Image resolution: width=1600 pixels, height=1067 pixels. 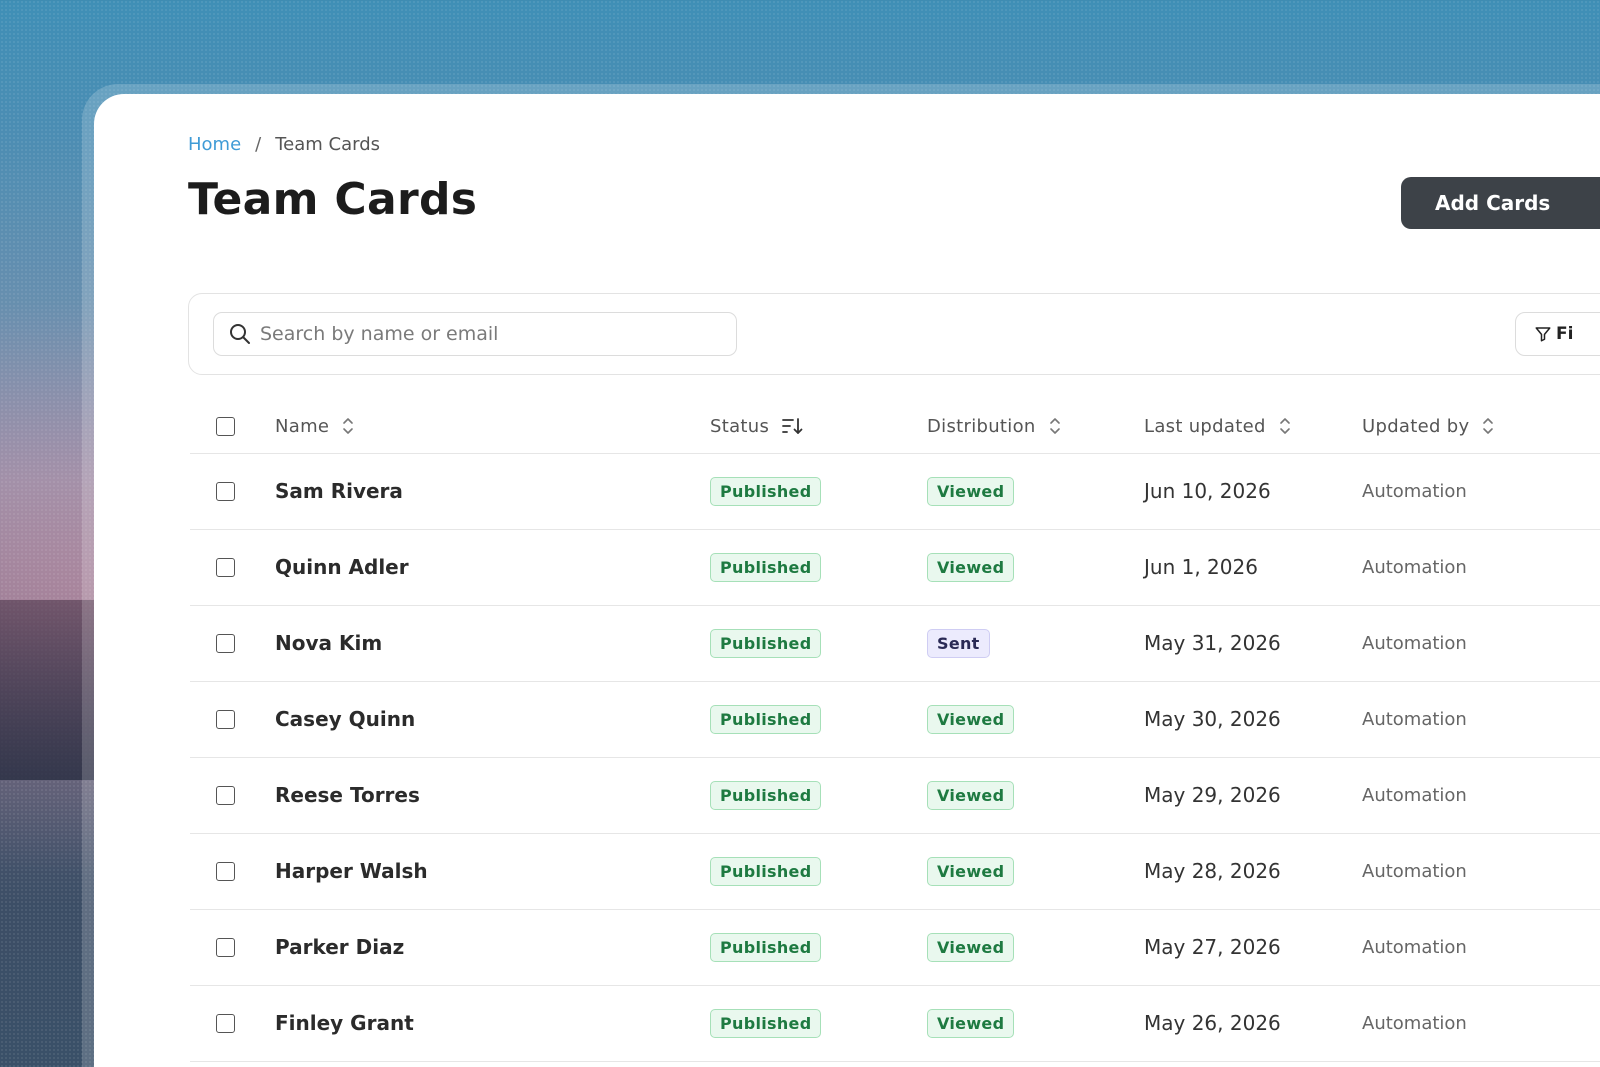 I want to click on header-select-cell, so click(x=232, y=427).